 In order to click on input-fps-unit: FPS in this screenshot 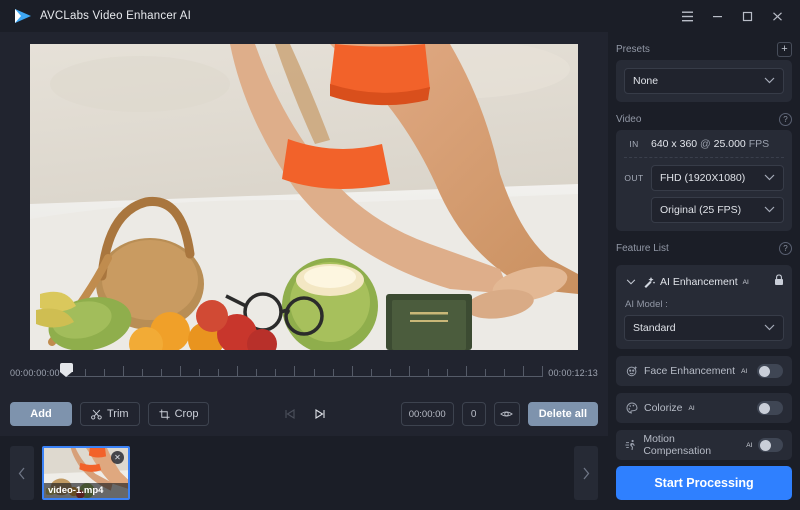, I will do `click(759, 144)`.